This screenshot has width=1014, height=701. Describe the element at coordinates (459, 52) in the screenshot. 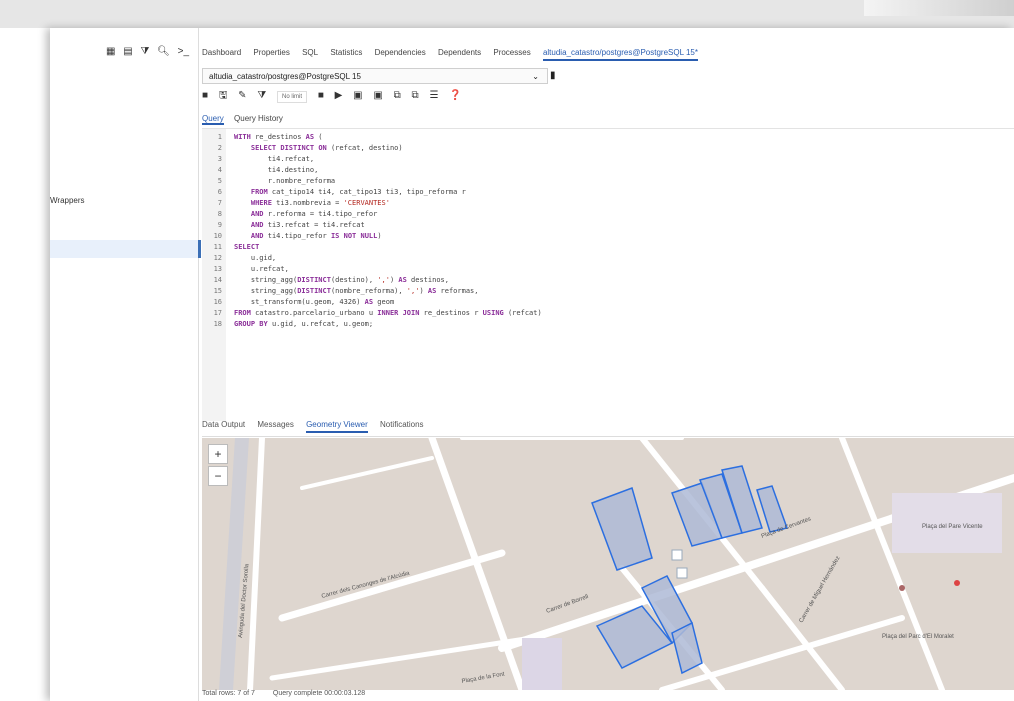

I see `tab-dependents: Dependents` at that location.